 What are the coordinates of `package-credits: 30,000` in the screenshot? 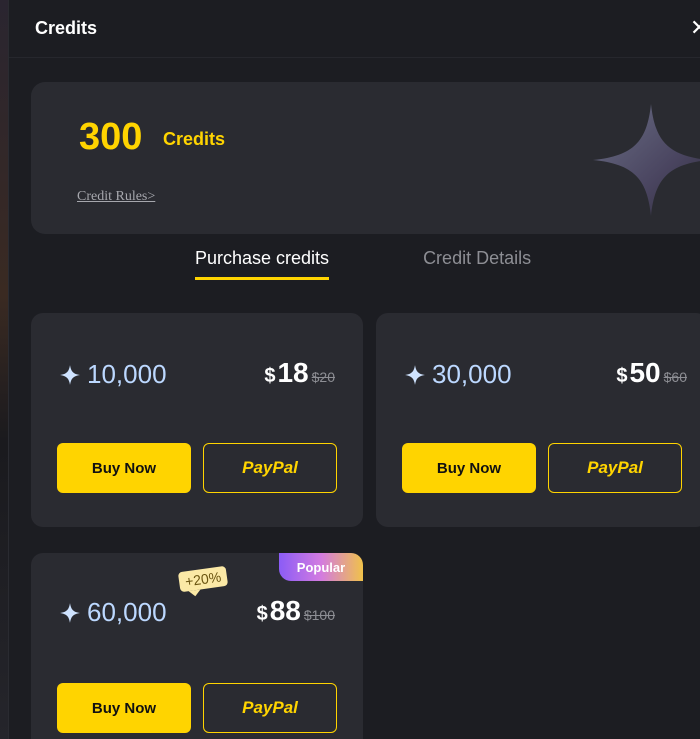 It's located at (458, 374).